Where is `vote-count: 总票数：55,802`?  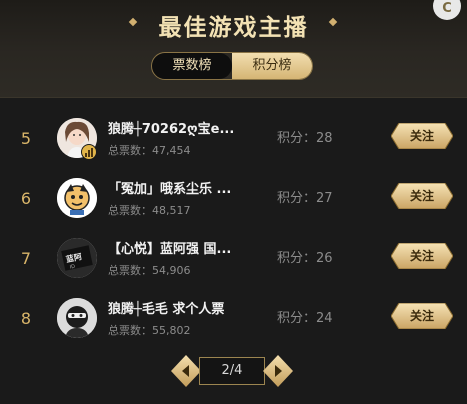 vote-count: 总票数：55,802 is located at coordinates (149, 330).